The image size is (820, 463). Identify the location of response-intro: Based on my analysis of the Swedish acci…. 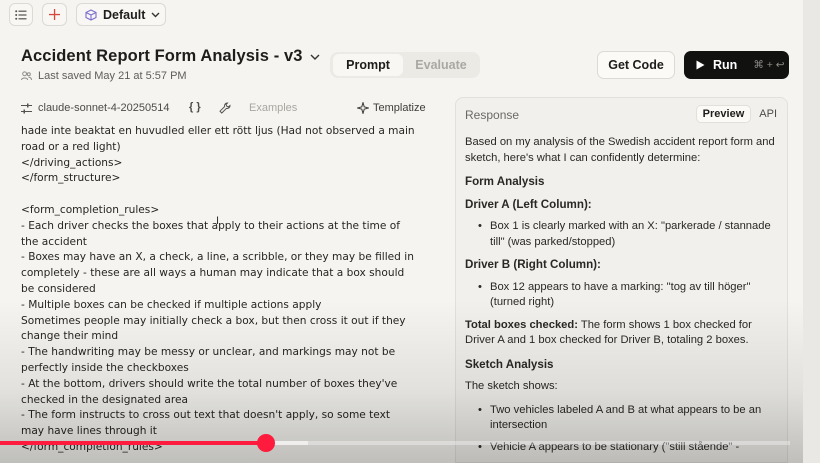
(620, 150).